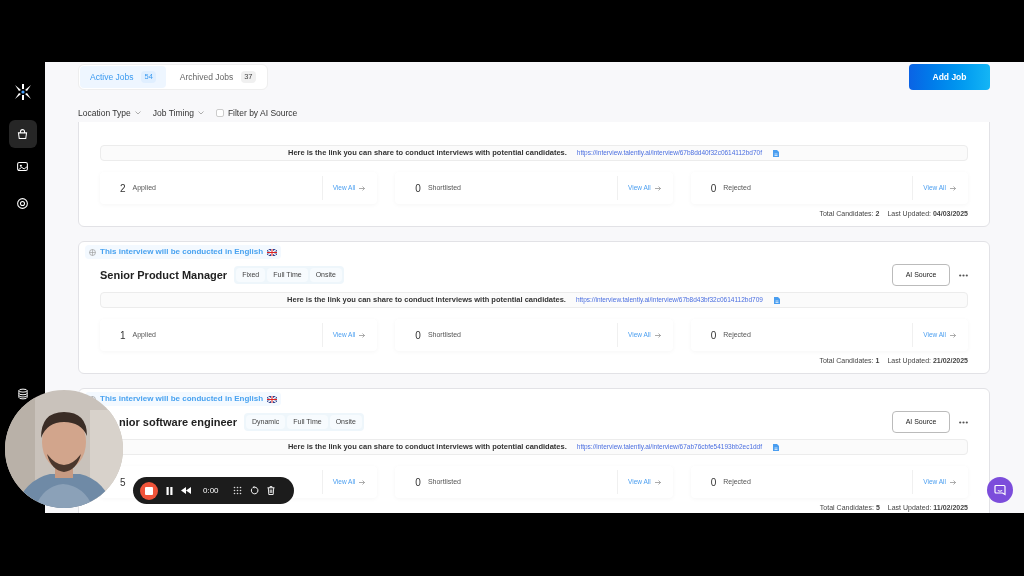  Describe the element at coordinates (178, 113) in the screenshot. I see `filter-dropdown: Job Timing` at that location.